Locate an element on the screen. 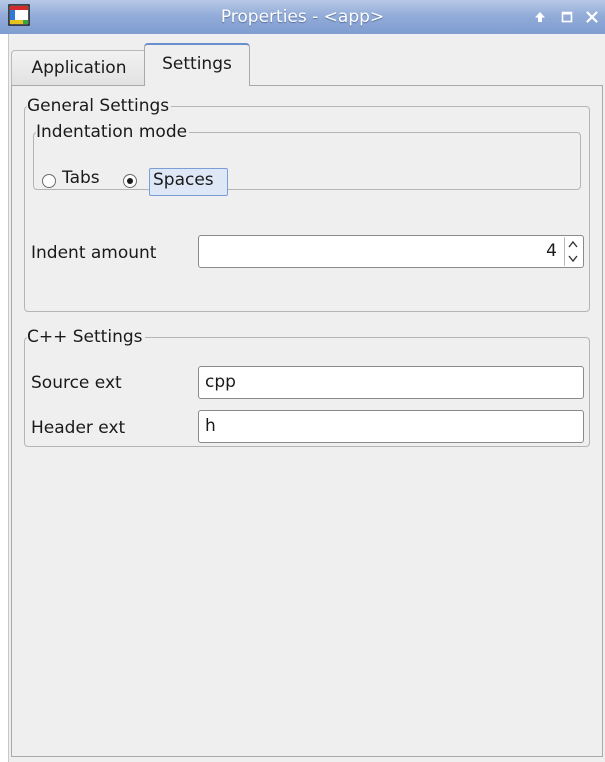  indent-amount-label: Indent amount is located at coordinates (94, 253).